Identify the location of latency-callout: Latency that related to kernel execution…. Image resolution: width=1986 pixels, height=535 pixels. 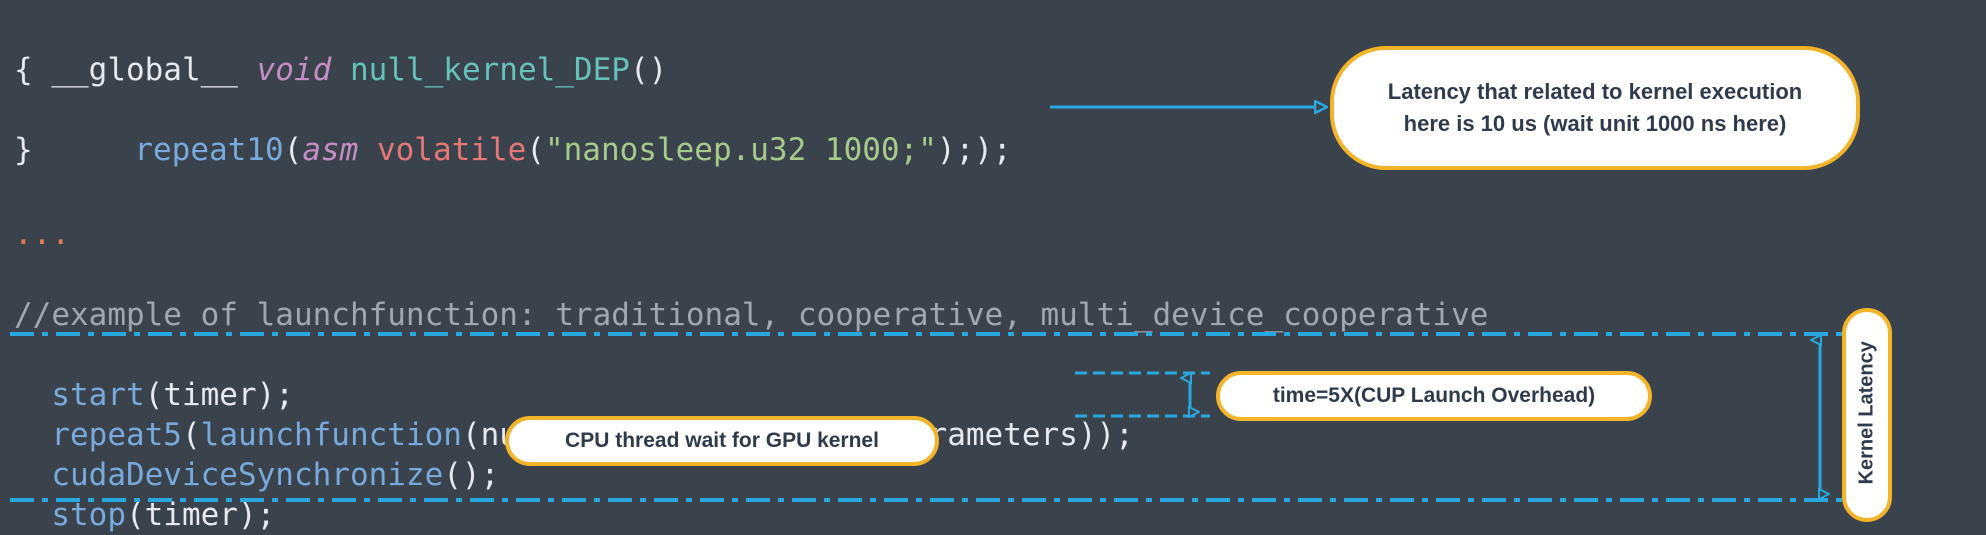
(1595, 108).